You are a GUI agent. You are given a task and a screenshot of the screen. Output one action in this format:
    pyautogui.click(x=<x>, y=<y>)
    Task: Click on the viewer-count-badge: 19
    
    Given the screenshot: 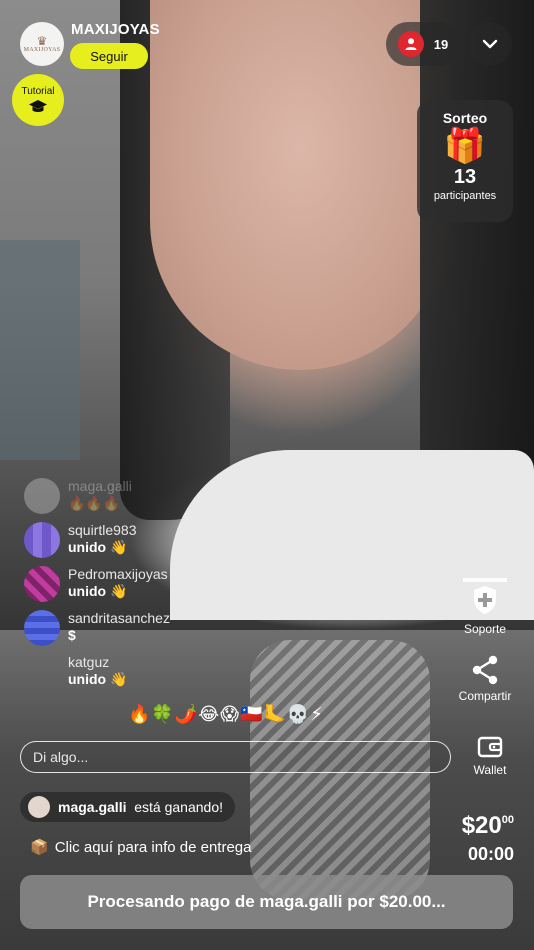 What is the action you would take?
    pyautogui.click(x=423, y=44)
    